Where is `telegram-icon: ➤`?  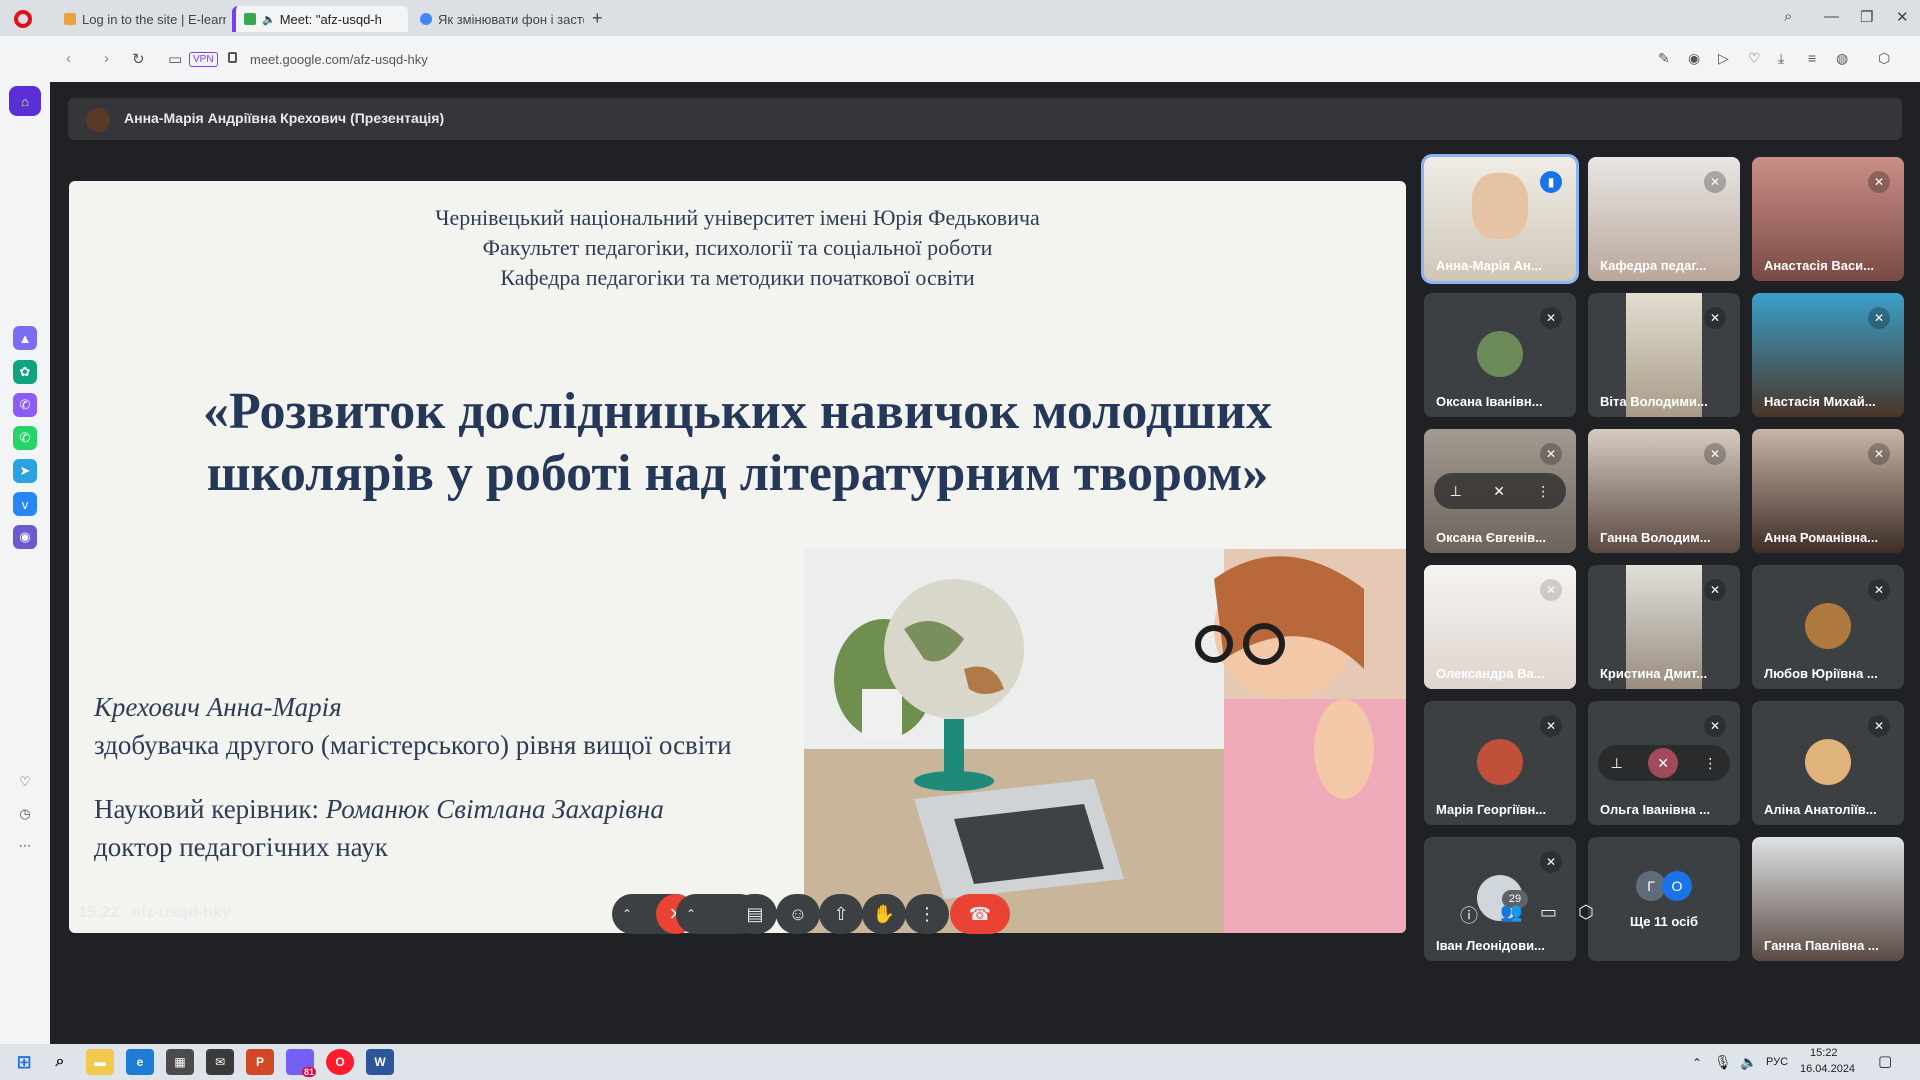
telegram-icon: ➤ is located at coordinates (25, 471).